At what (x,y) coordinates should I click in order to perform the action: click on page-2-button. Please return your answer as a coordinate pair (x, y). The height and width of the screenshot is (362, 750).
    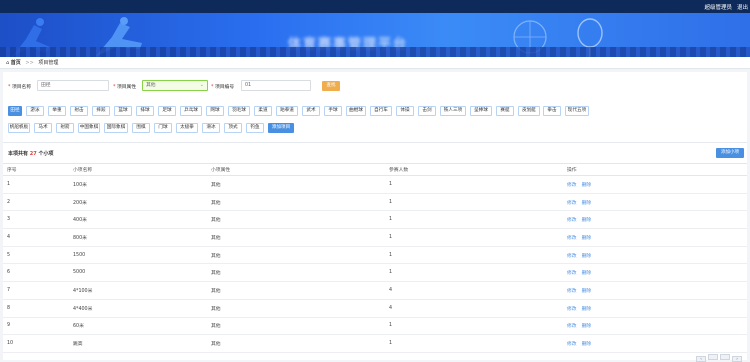
    Looking at the image, I should click on (725, 357).